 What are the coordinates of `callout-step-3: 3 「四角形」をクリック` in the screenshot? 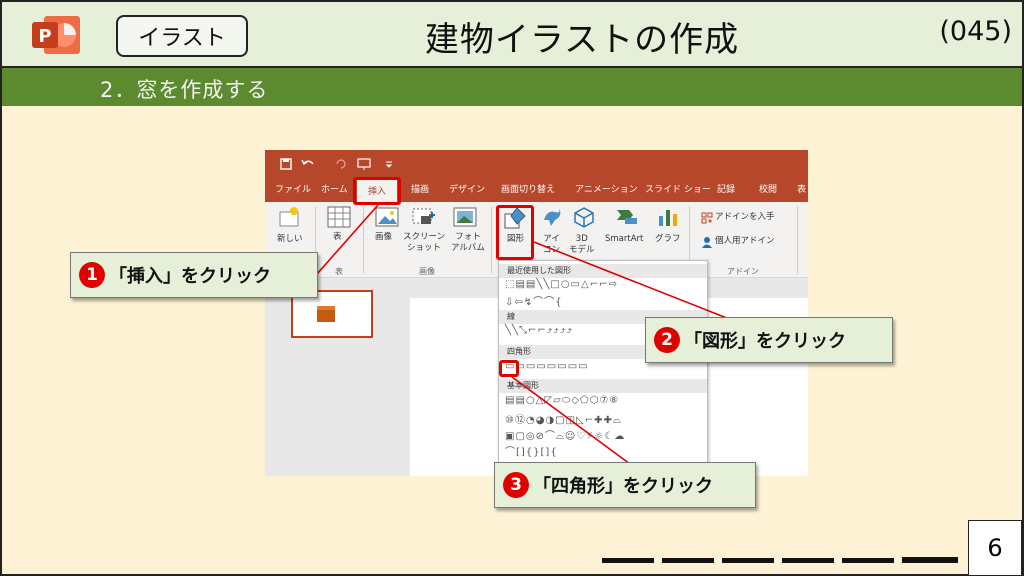 It's located at (625, 485).